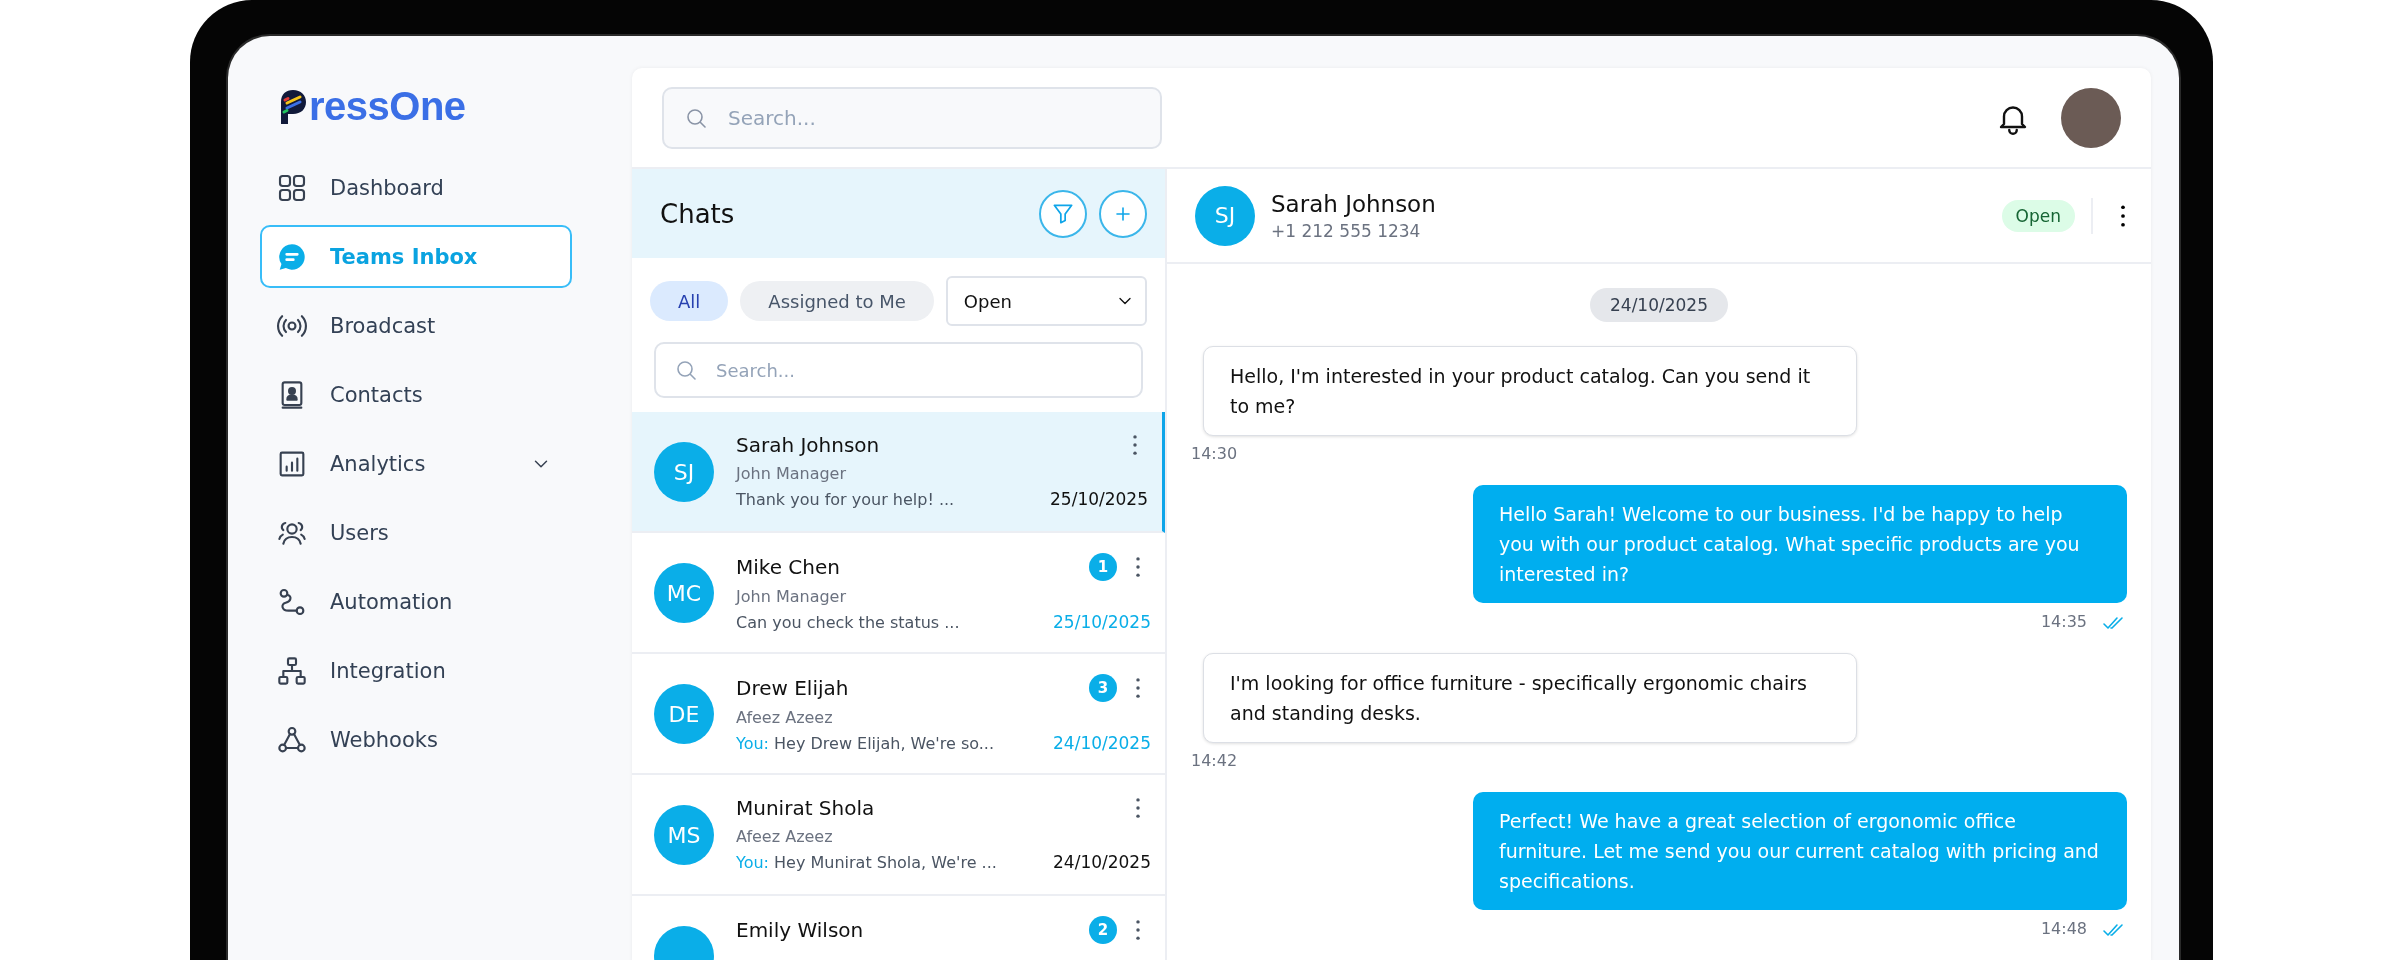 This screenshot has height=960, width=2387. What do you see at coordinates (684, 835) in the screenshot?
I see `contact-avatar: MS` at bounding box center [684, 835].